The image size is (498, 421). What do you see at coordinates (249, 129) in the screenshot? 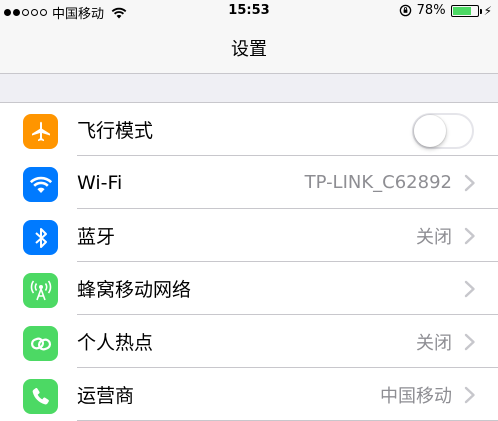
I see `settings-row-airplane: 飞行模式` at bounding box center [249, 129].